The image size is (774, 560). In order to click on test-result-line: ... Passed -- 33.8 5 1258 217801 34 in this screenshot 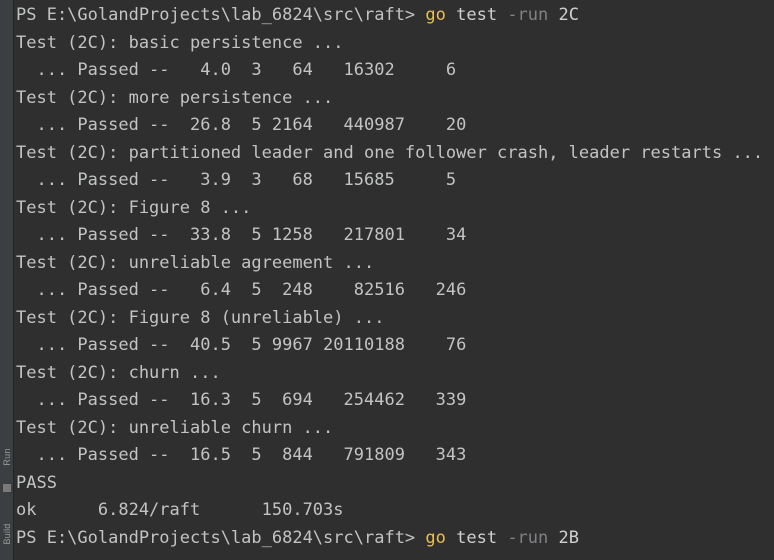, I will do `click(394, 236)`.